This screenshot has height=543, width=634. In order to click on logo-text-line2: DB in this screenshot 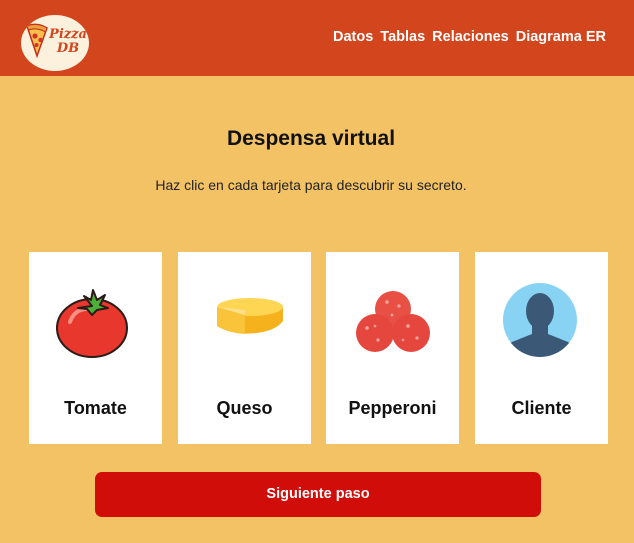, I will do `click(68, 48)`.